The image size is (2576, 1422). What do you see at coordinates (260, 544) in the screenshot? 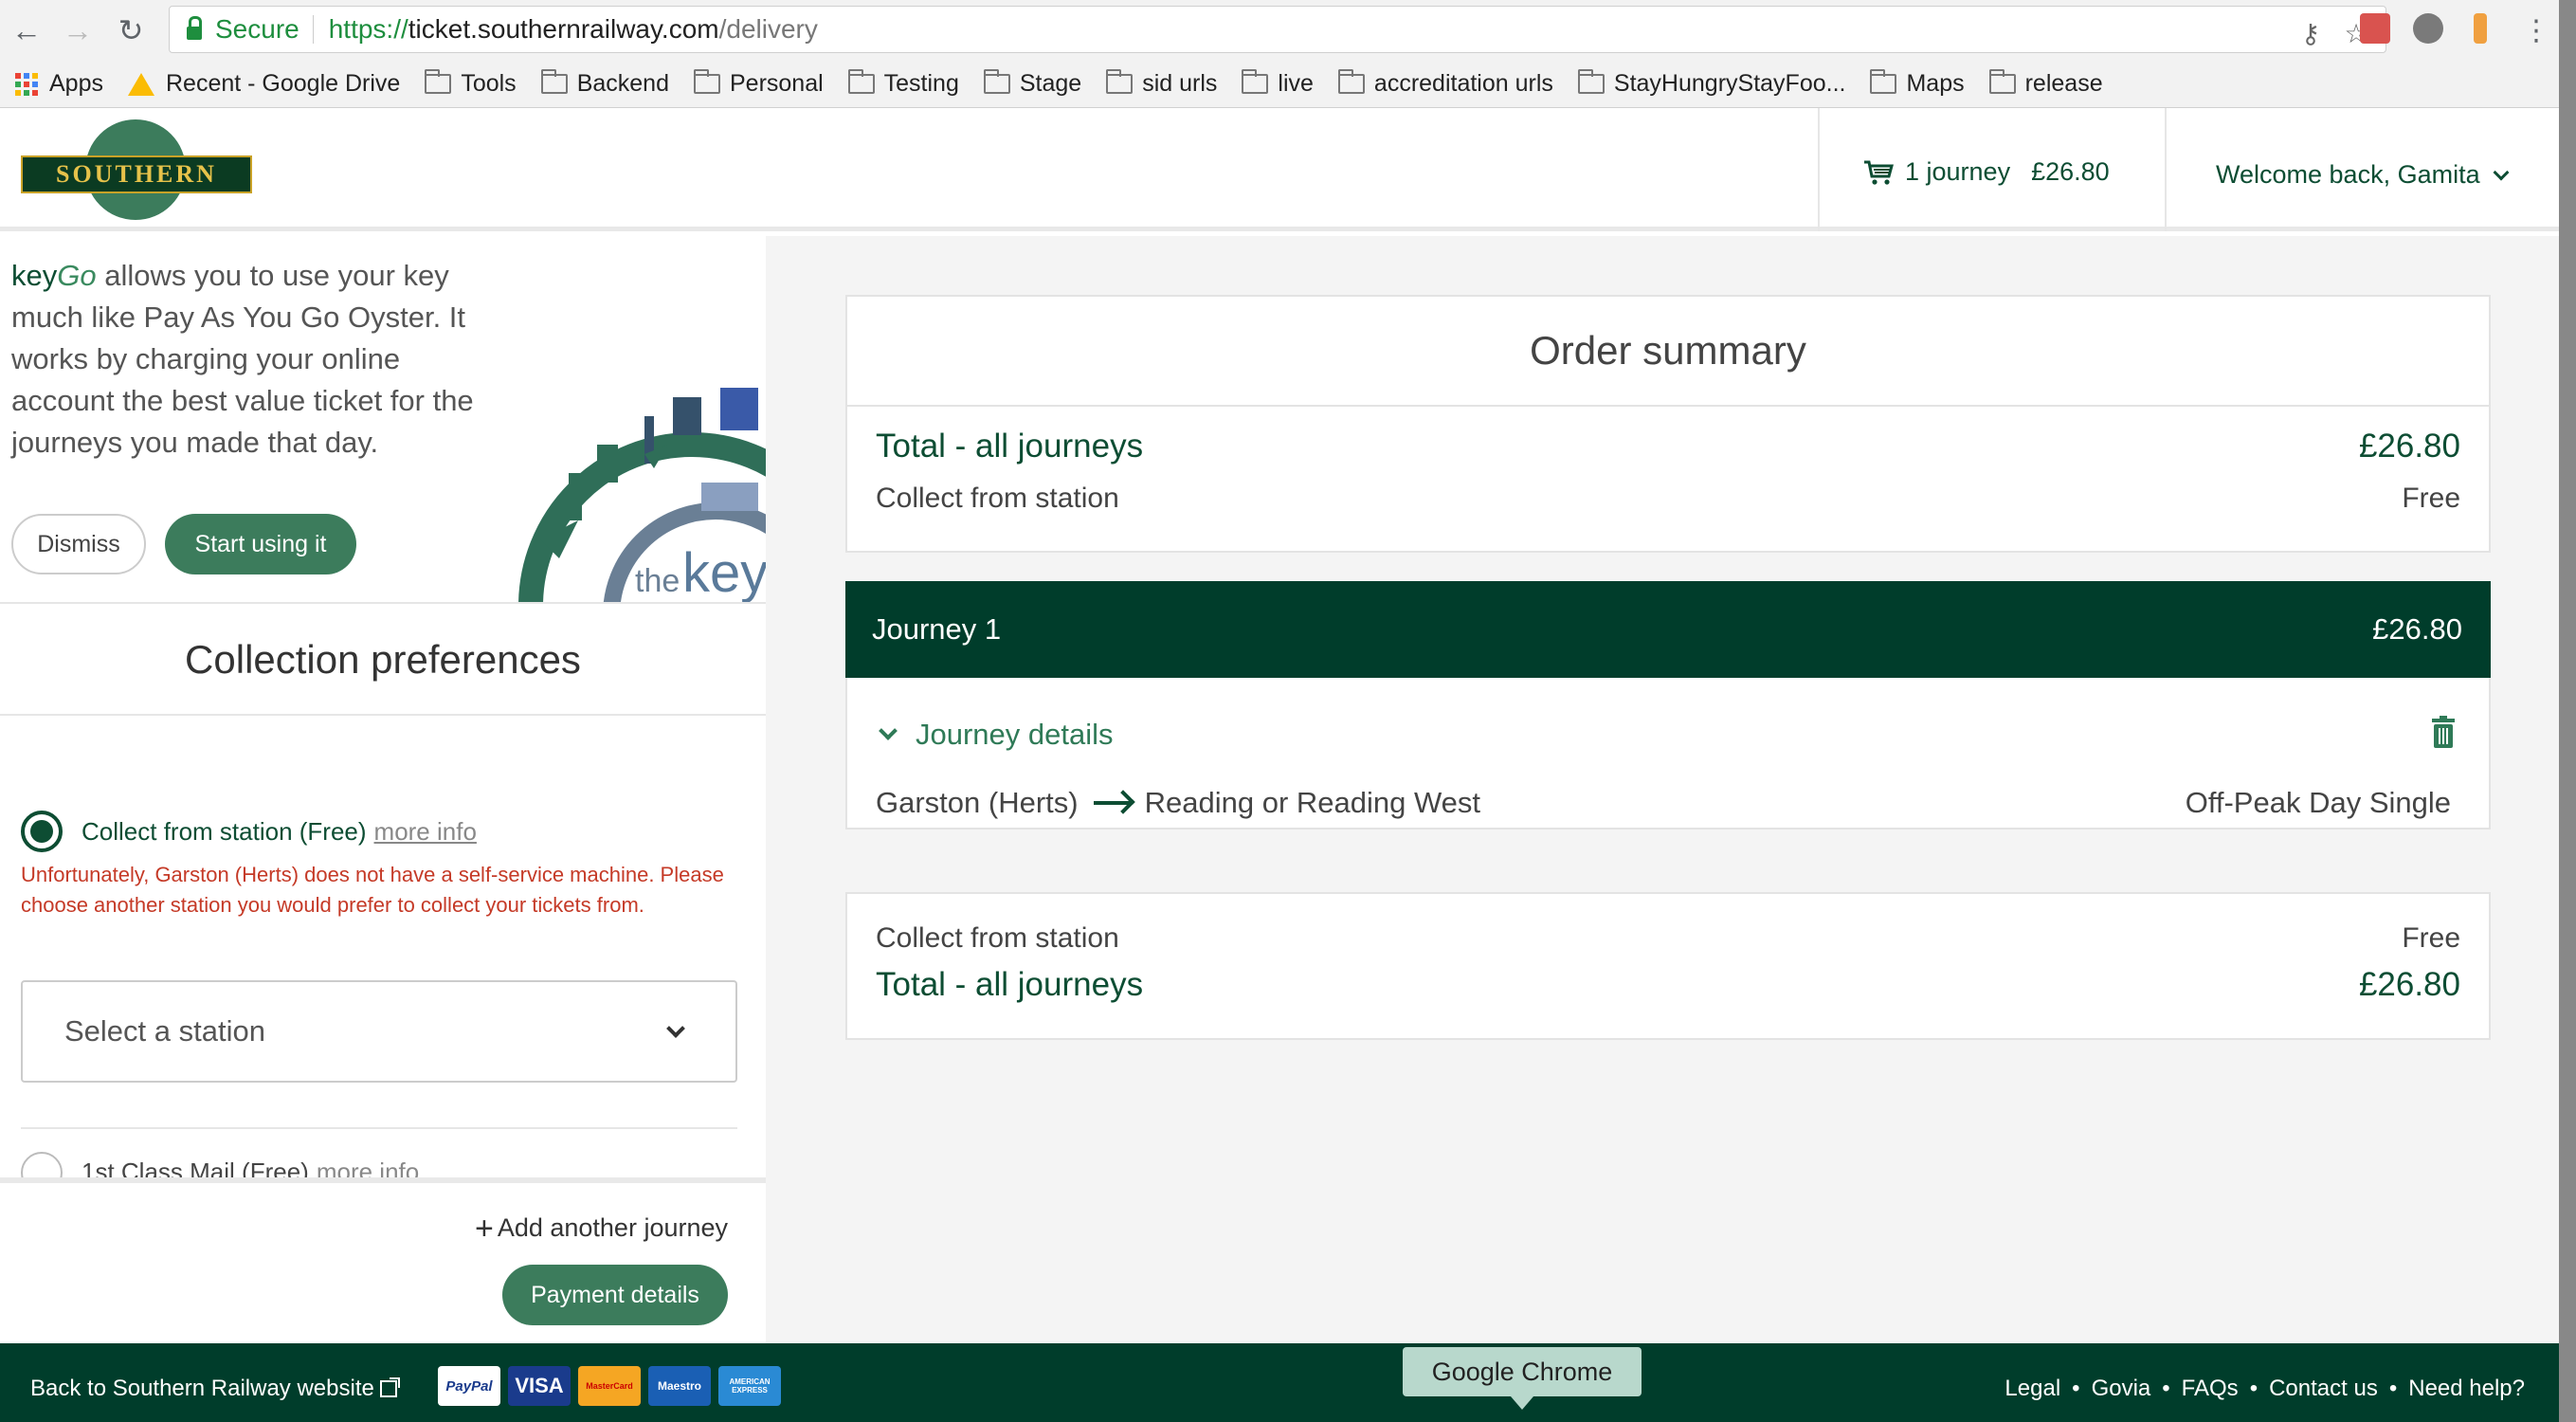
I see `start-using-it-button: Start using it` at bounding box center [260, 544].